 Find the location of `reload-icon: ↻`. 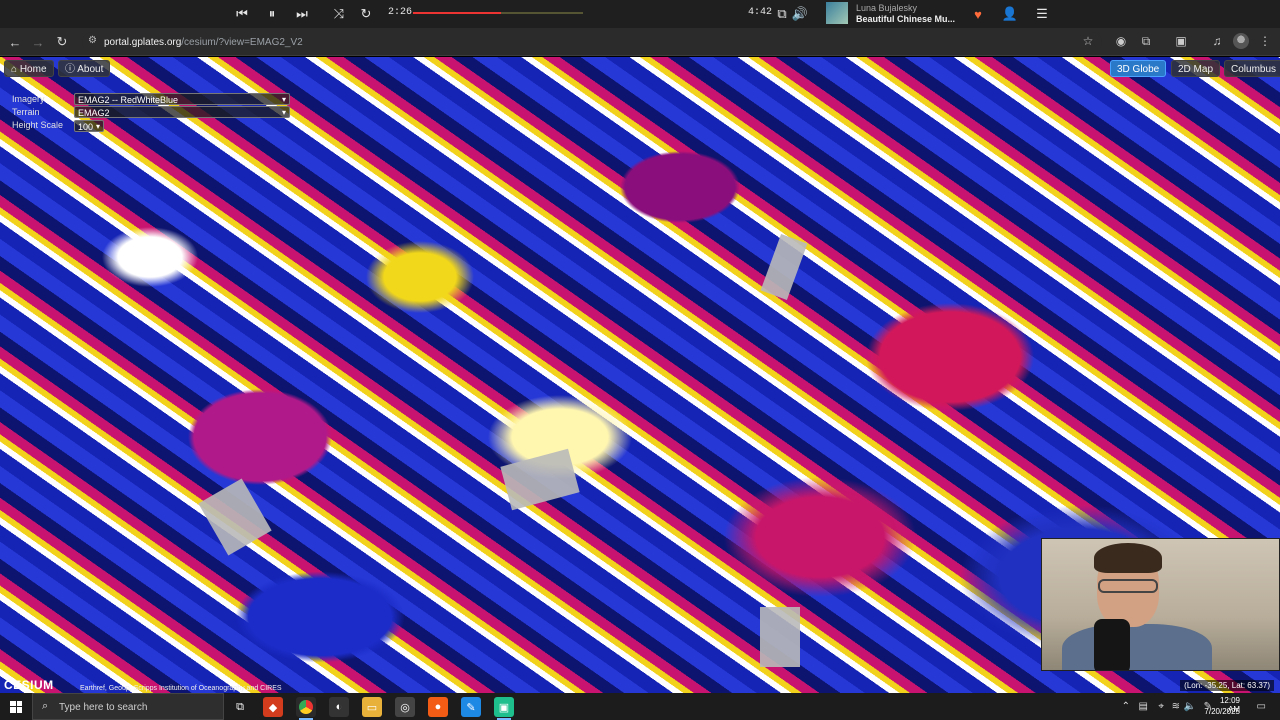

reload-icon: ↻ is located at coordinates (62, 42).